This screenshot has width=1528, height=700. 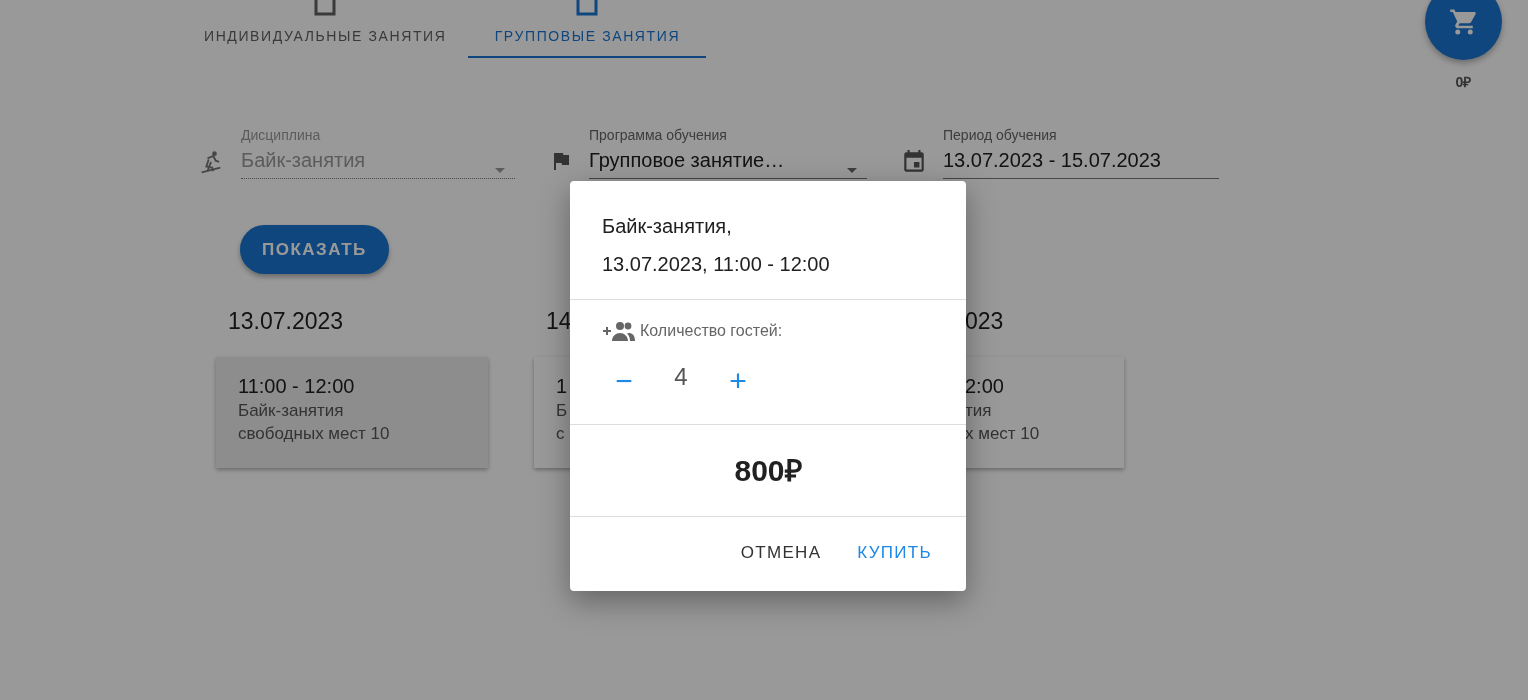 I want to click on tab: ГРУППОВЫЕ ЗАНЯТИЯ, so click(x=587, y=29).